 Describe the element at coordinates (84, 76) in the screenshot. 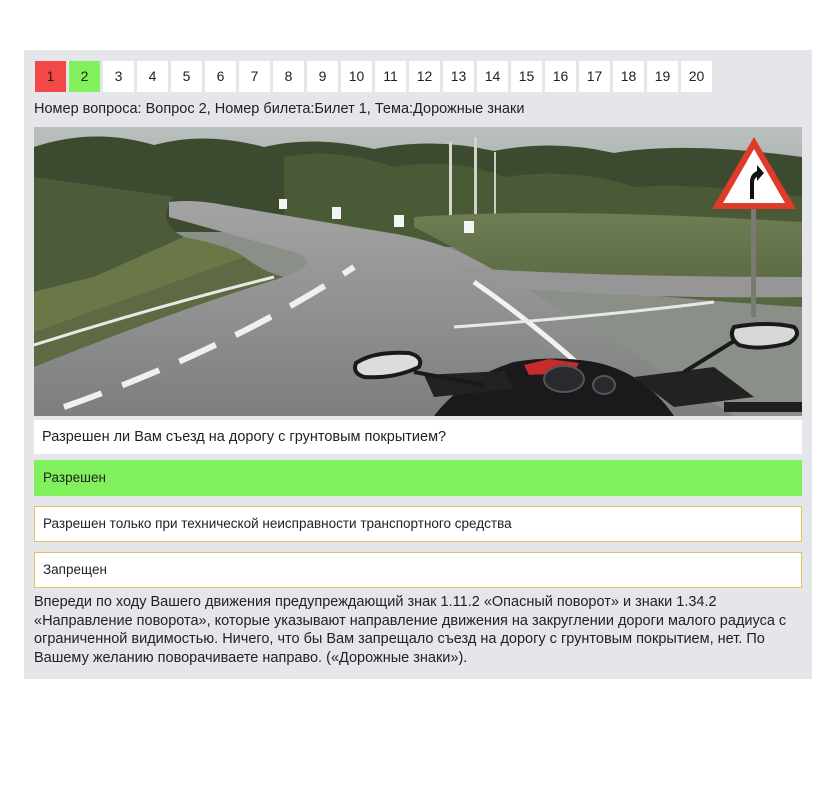

I see `question-nav-item-2: 2` at that location.